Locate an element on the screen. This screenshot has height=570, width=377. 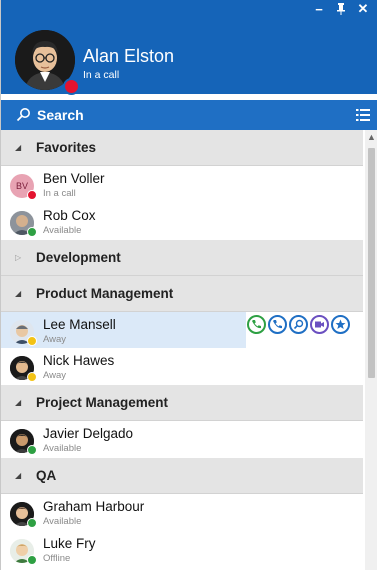
call-button is located at coordinates (256, 324).